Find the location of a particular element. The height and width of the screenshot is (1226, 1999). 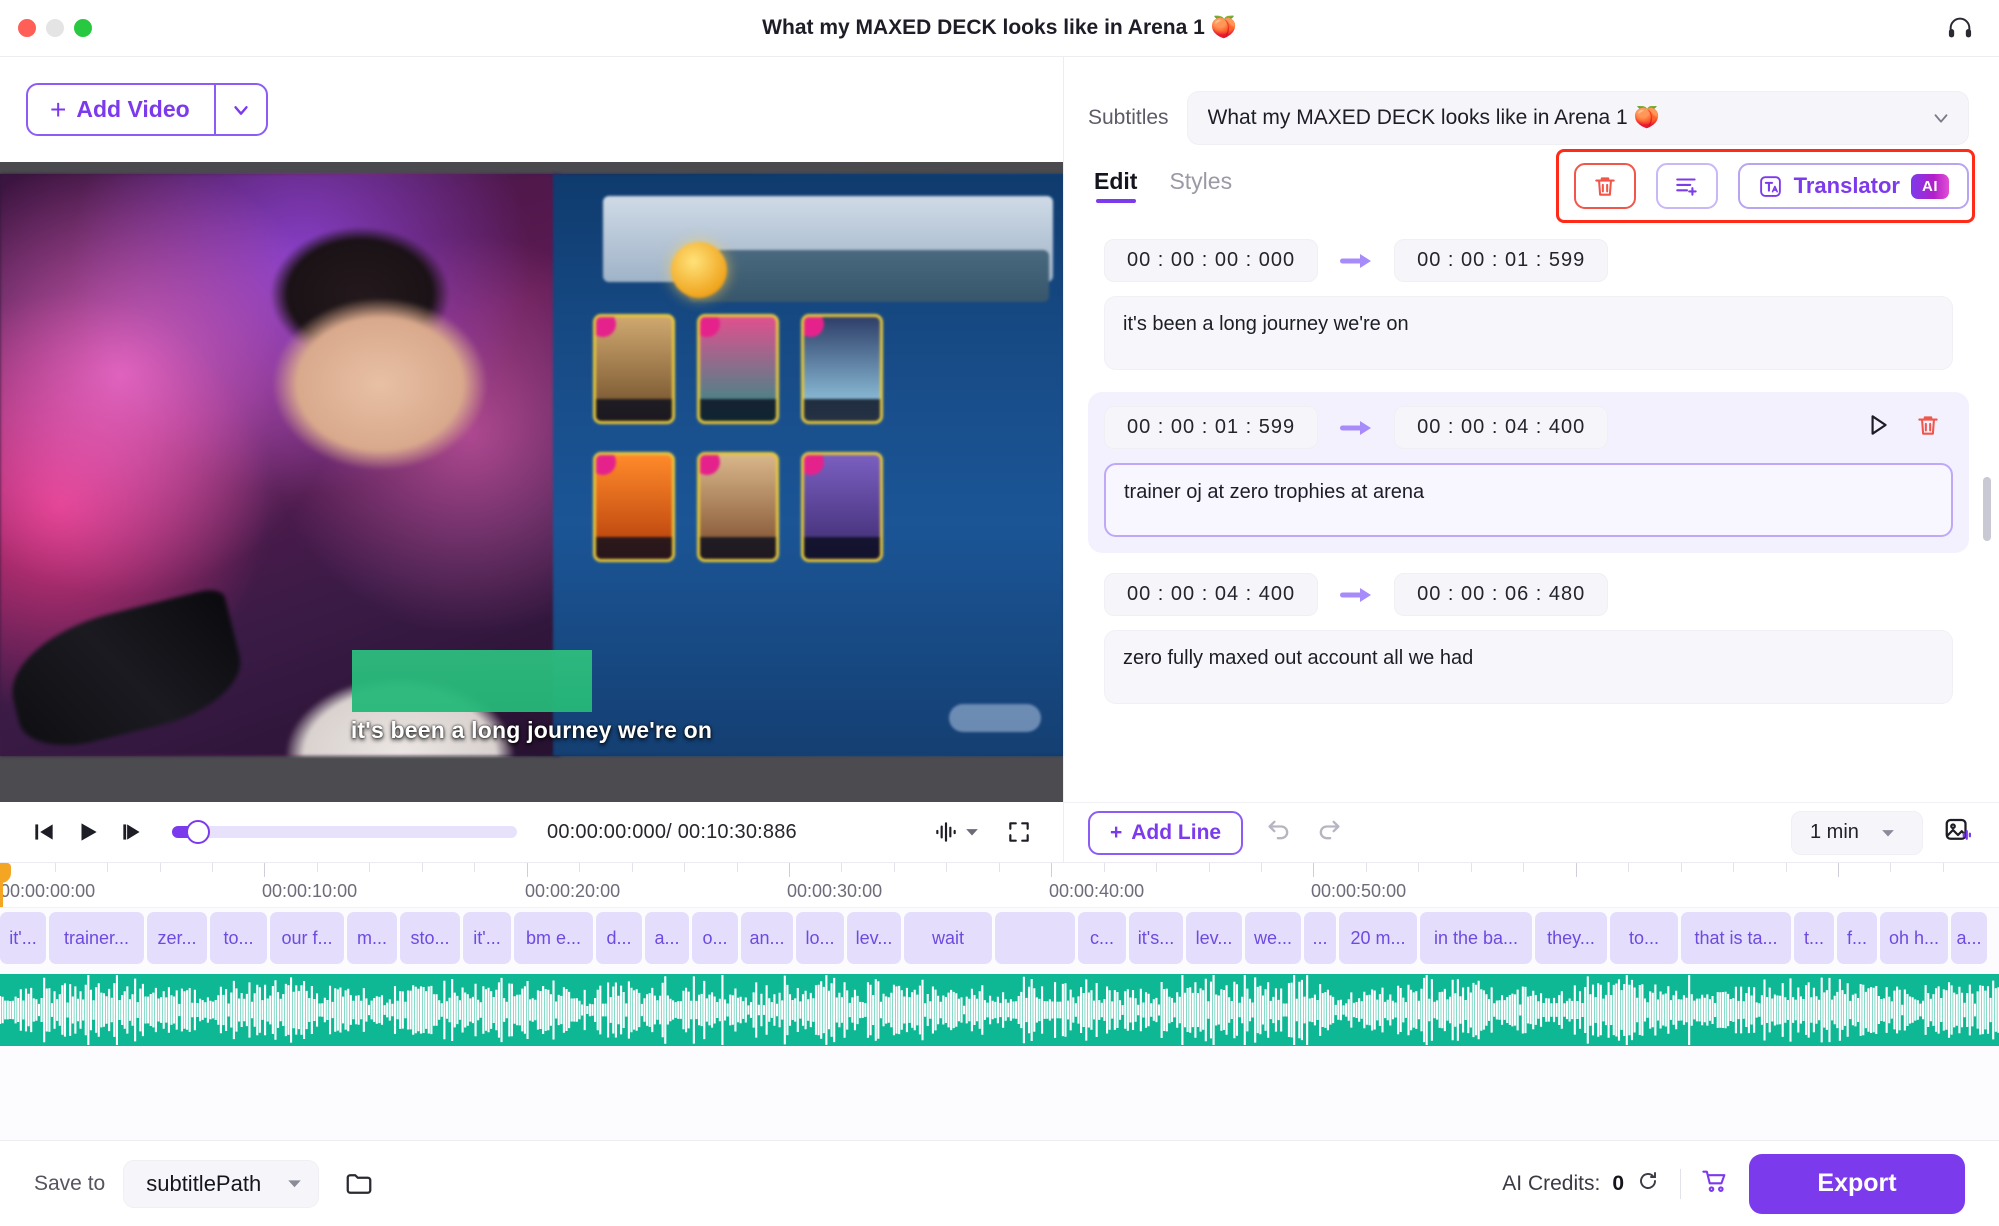

ai-badge: AI is located at coordinates (1930, 186).